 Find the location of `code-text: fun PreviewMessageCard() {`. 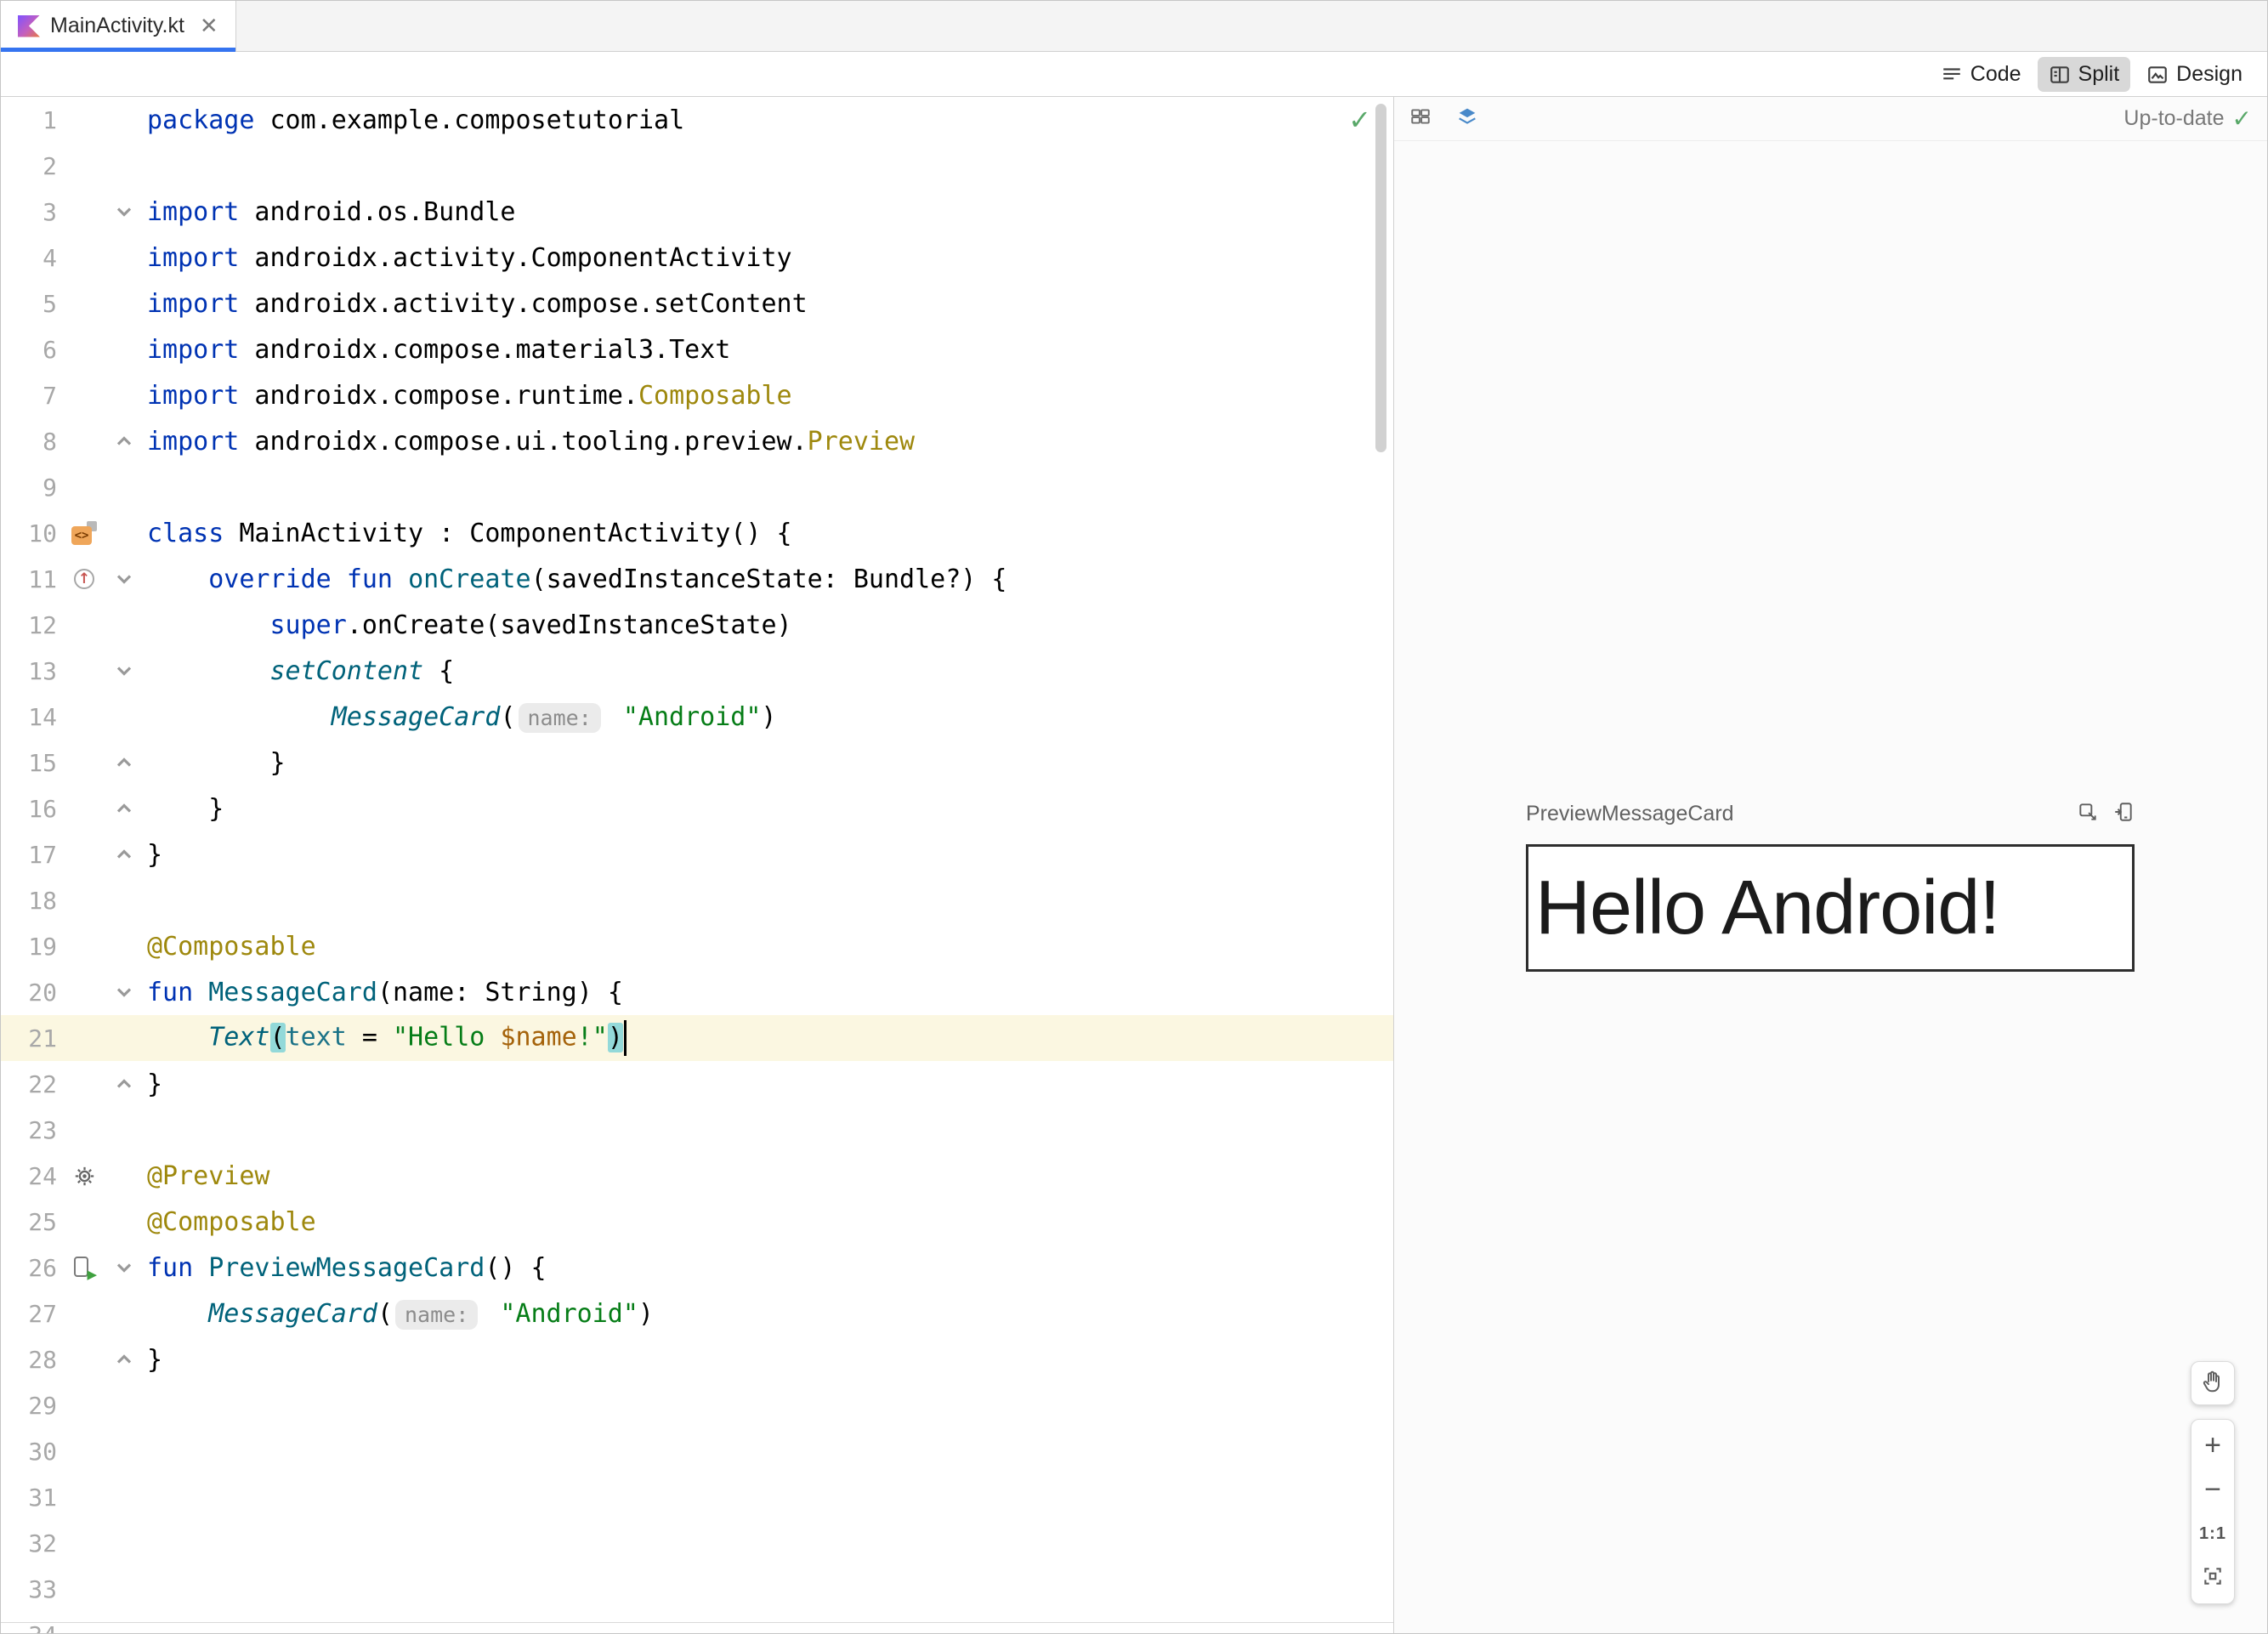

code-text: fun PreviewMessageCard() { is located at coordinates (767, 1268).